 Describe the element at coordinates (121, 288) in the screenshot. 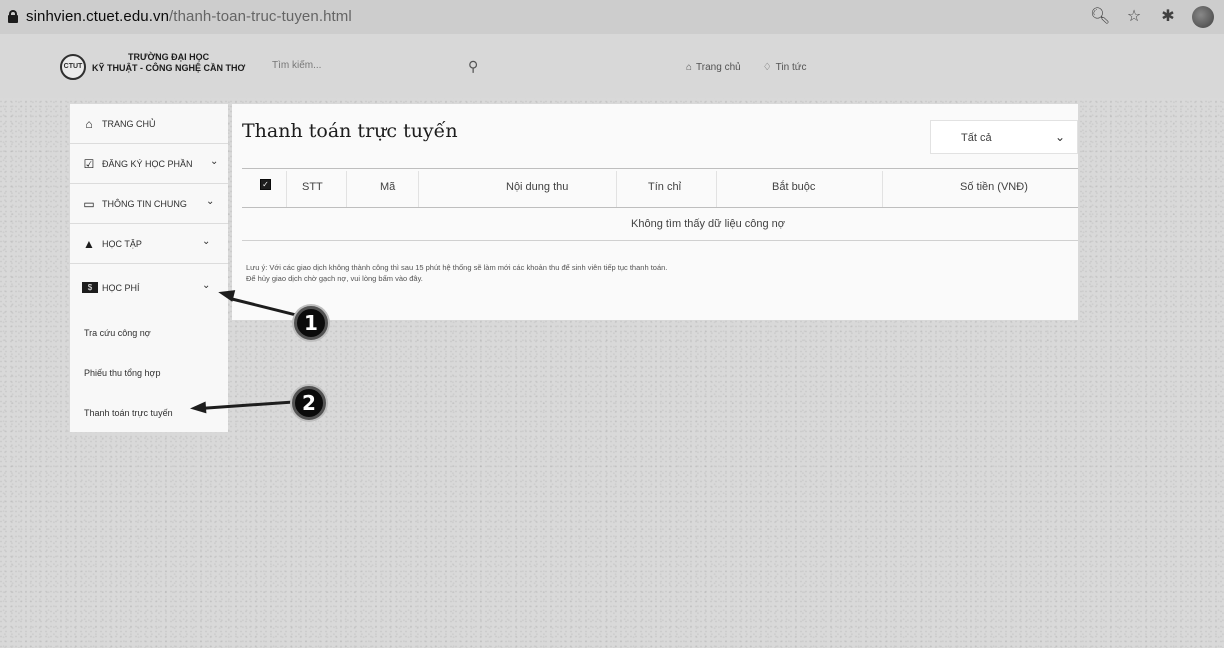

I see `sidebar-item-label: HỌC PHÍ` at that location.